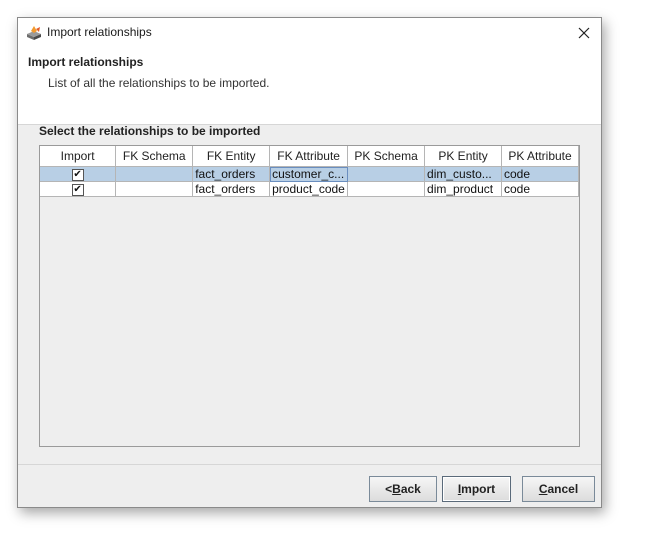  What do you see at coordinates (154, 156) in the screenshot?
I see `column-header-fk-schema: FK Schema` at bounding box center [154, 156].